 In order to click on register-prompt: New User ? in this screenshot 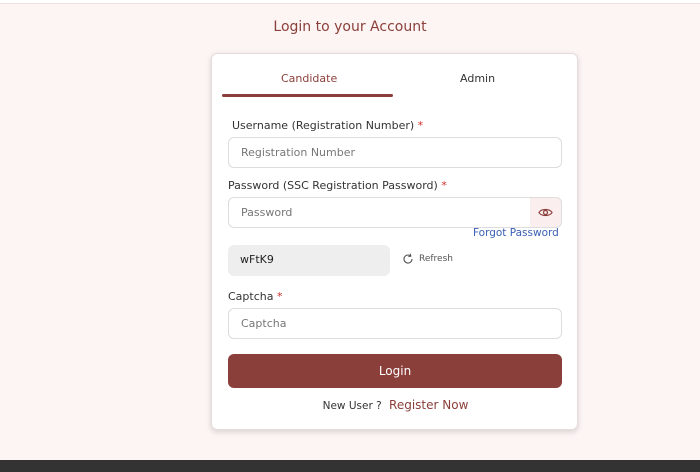, I will do `click(352, 406)`.